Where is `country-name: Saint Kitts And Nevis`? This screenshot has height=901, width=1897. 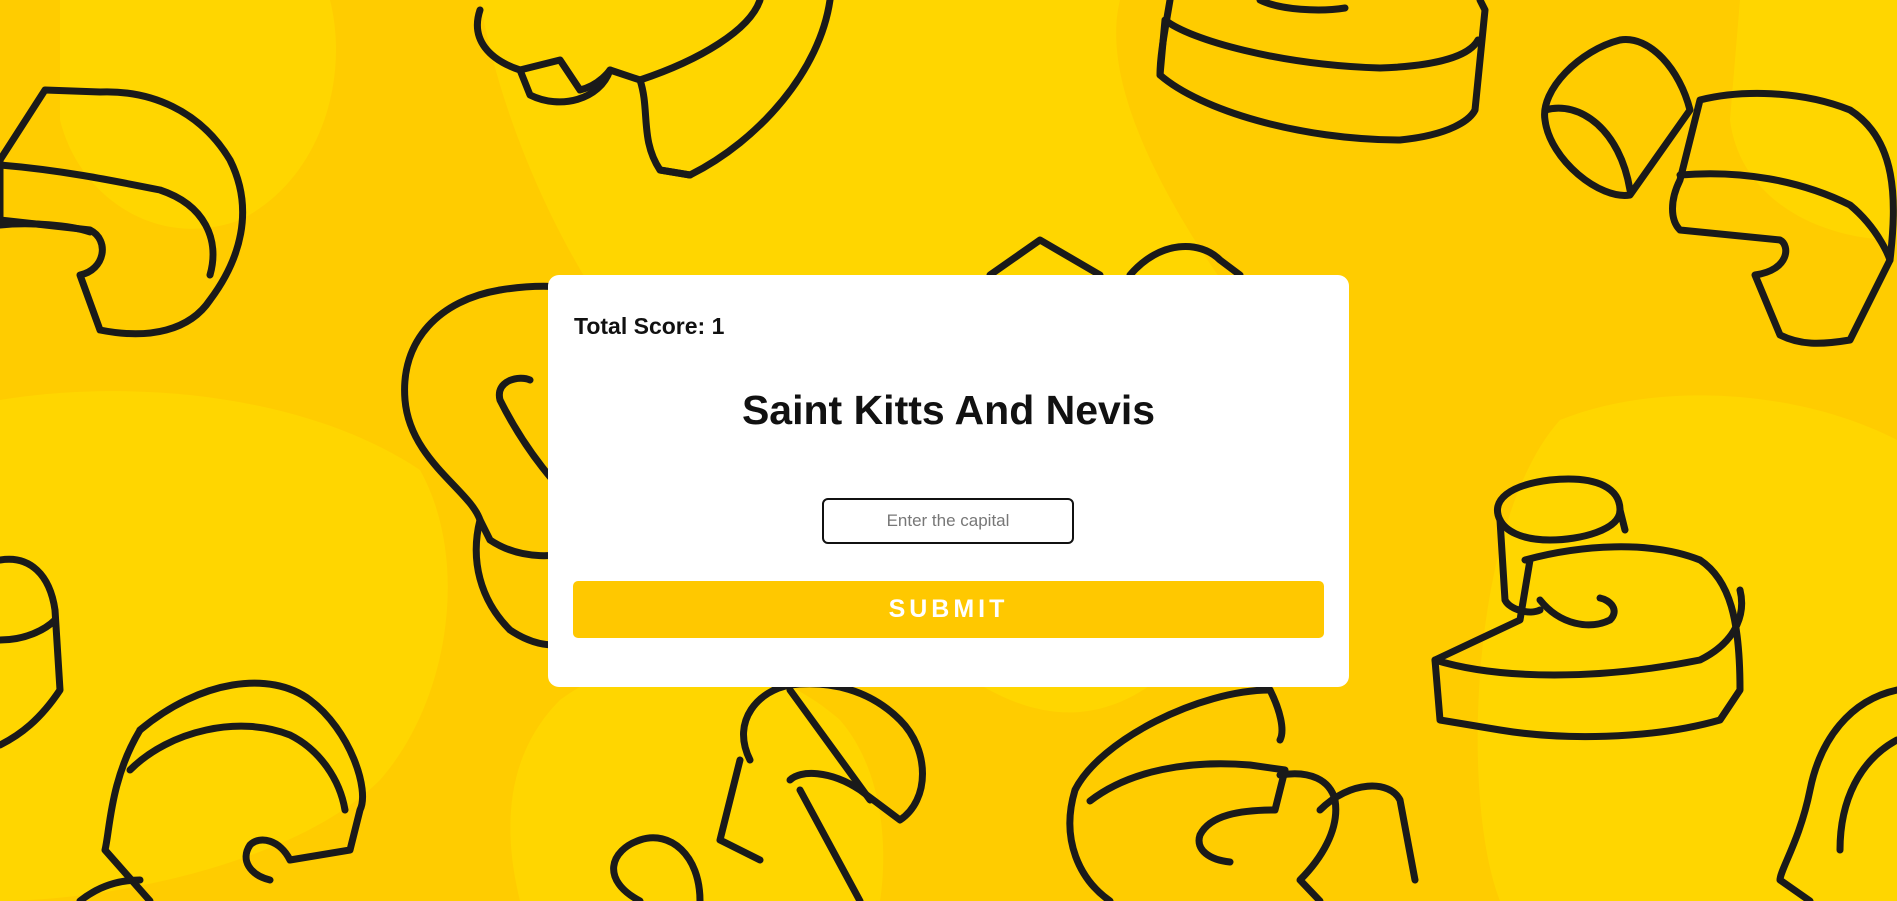 country-name: Saint Kitts And Nevis is located at coordinates (948, 410).